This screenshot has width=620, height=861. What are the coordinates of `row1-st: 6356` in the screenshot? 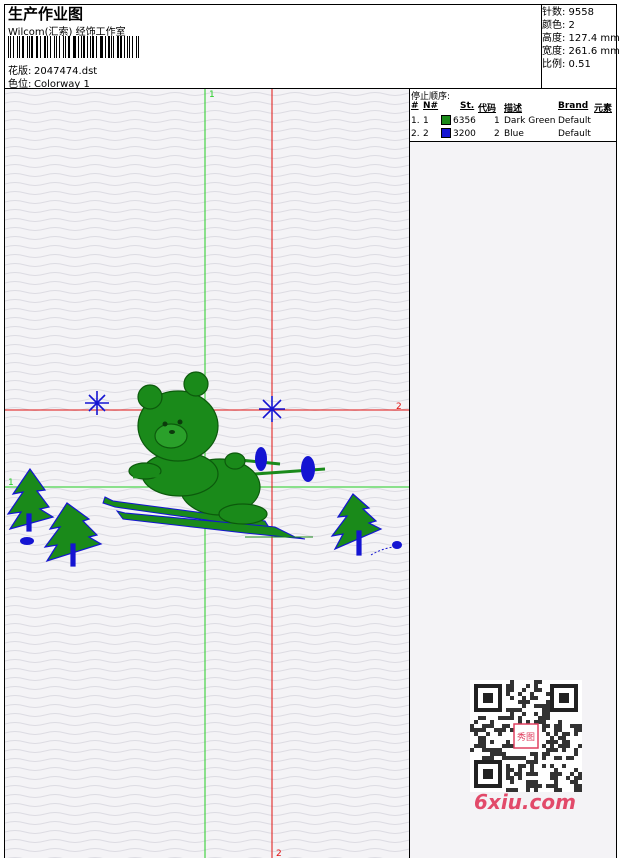 It's located at (464, 121).